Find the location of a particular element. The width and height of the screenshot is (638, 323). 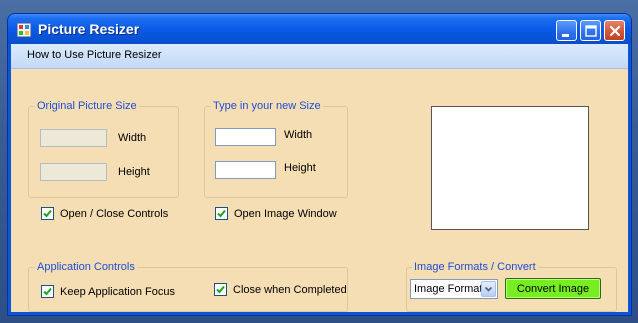

window-title: Picture Resizer is located at coordinates (89, 29).